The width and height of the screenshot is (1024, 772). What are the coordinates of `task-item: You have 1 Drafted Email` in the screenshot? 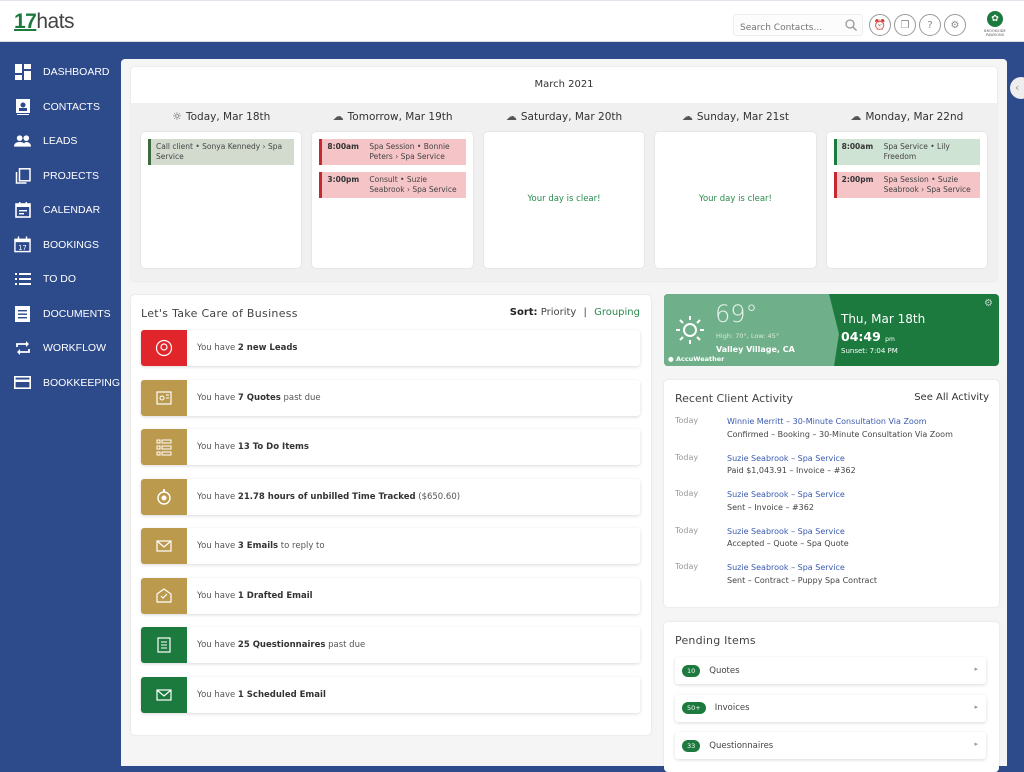 It's located at (390, 595).